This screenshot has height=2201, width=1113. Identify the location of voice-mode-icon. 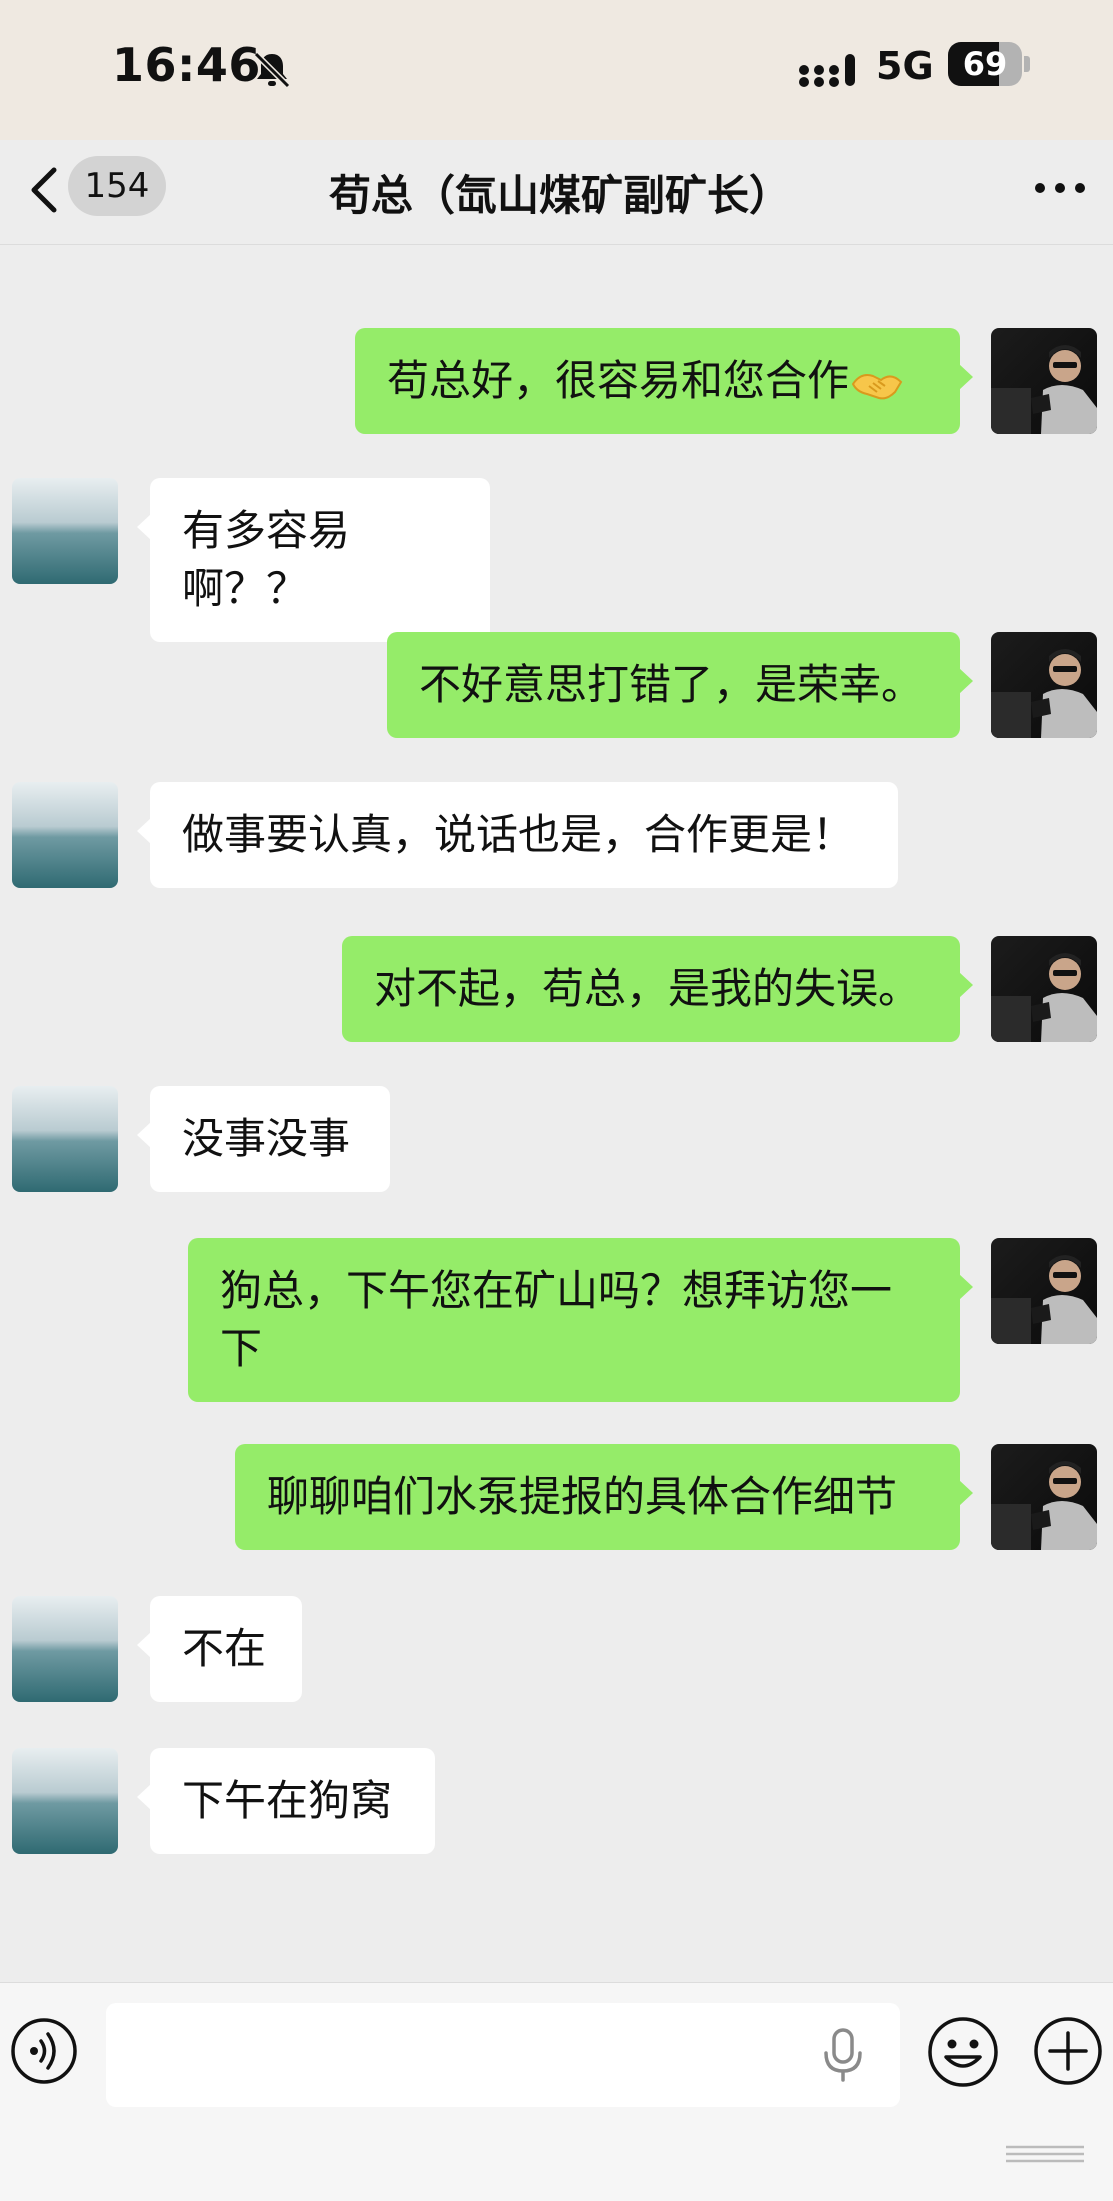
(44, 2051).